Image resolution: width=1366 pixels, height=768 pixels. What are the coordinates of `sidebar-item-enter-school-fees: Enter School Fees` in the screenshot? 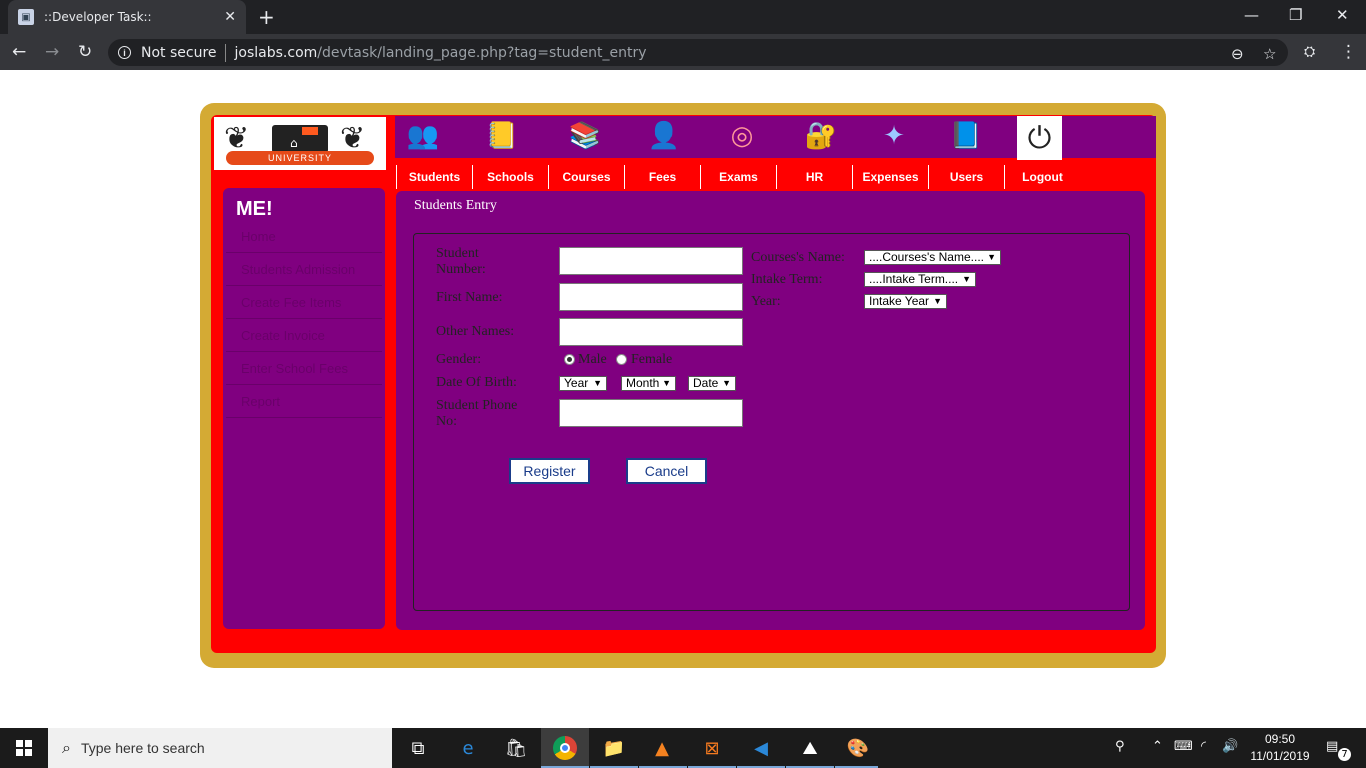 It's located at (304, 368).